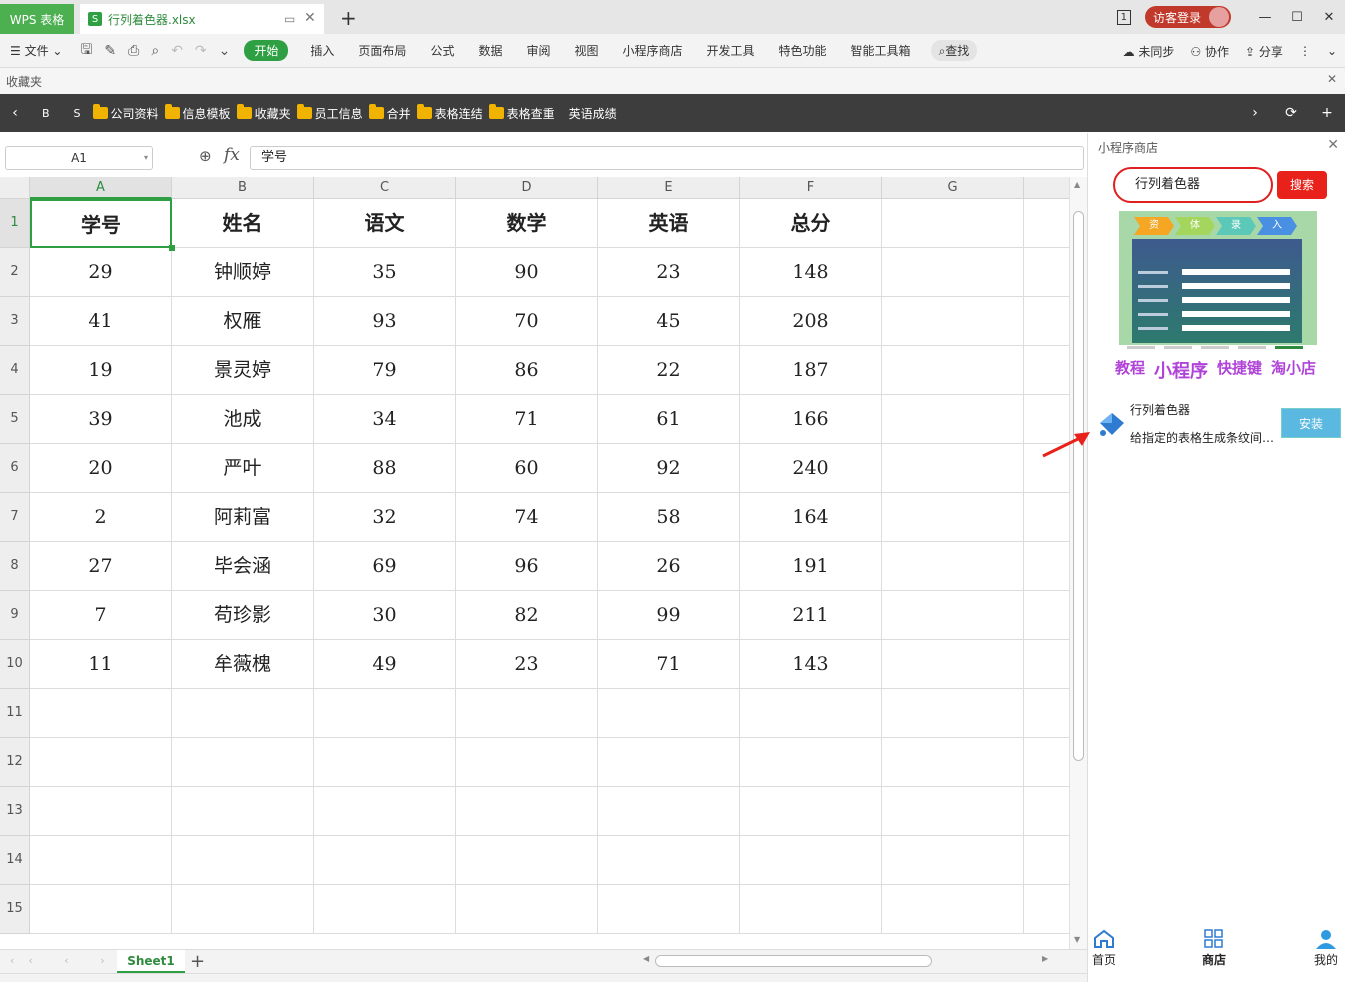  Describe the element at coordinates (263, 113) in the screenshot. I see `bookmark-folder: 收藏夹` at that location.